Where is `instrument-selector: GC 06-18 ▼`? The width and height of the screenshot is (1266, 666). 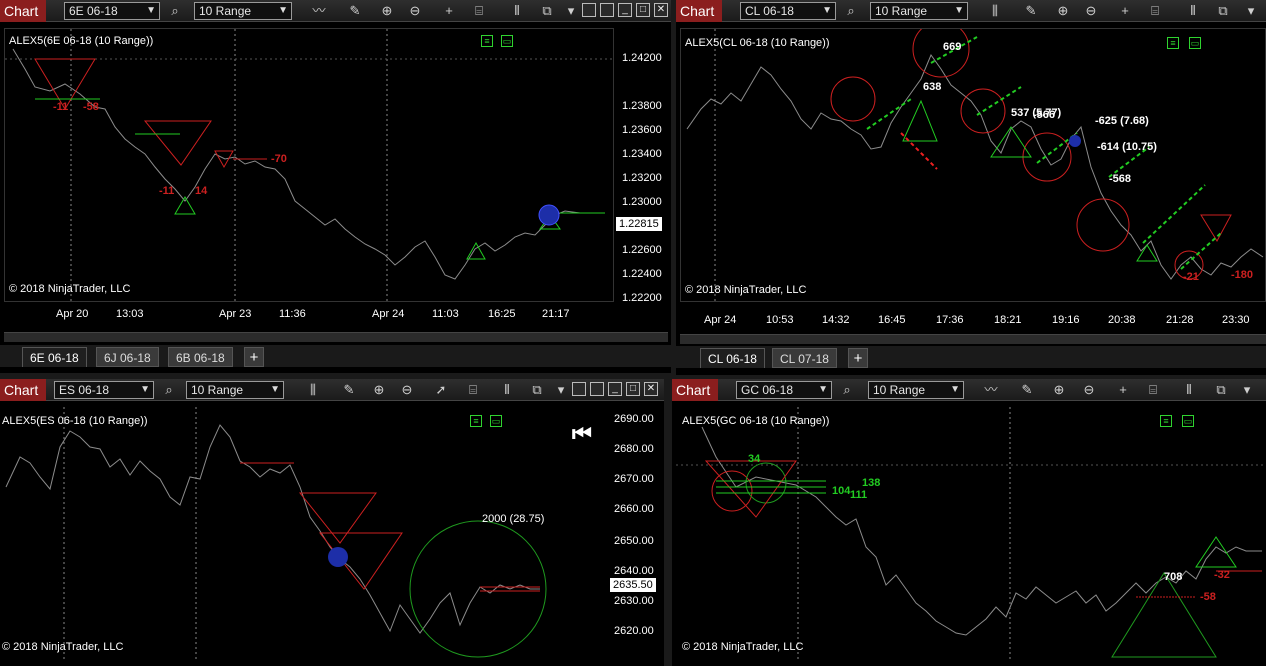 instrument-selector: GC 06-18 ▼ is located at coordinates (784, 390).